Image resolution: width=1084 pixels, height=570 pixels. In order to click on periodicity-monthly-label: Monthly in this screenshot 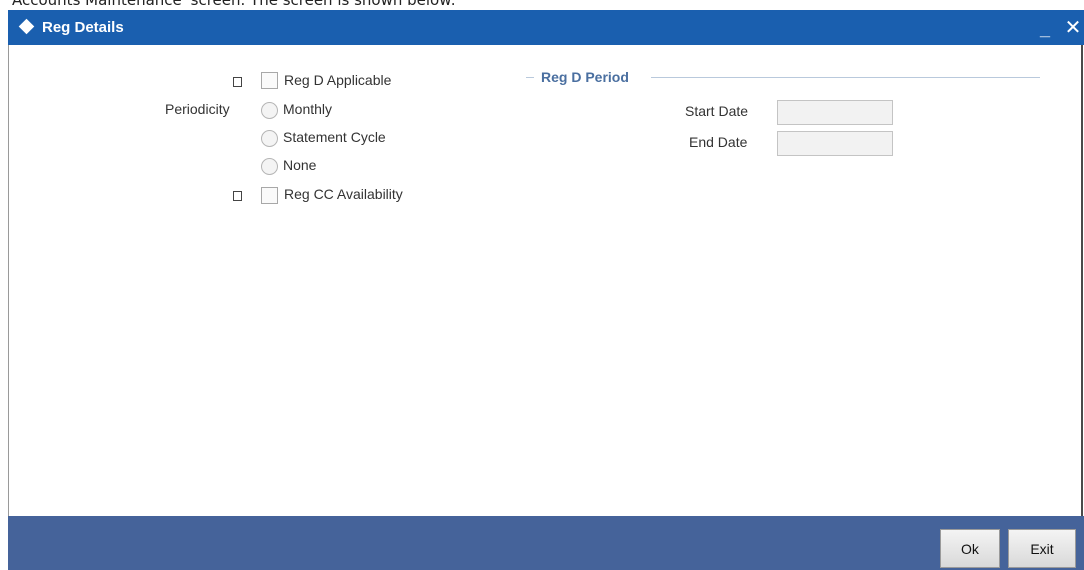, I will do `click(308, 109)`.